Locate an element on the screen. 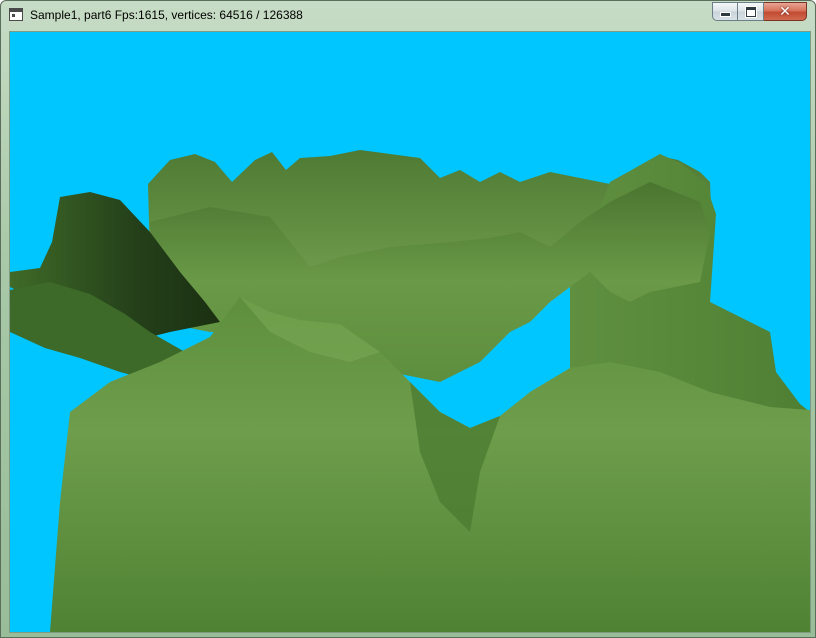  app-window-icon is located at coordinates (16, 14).